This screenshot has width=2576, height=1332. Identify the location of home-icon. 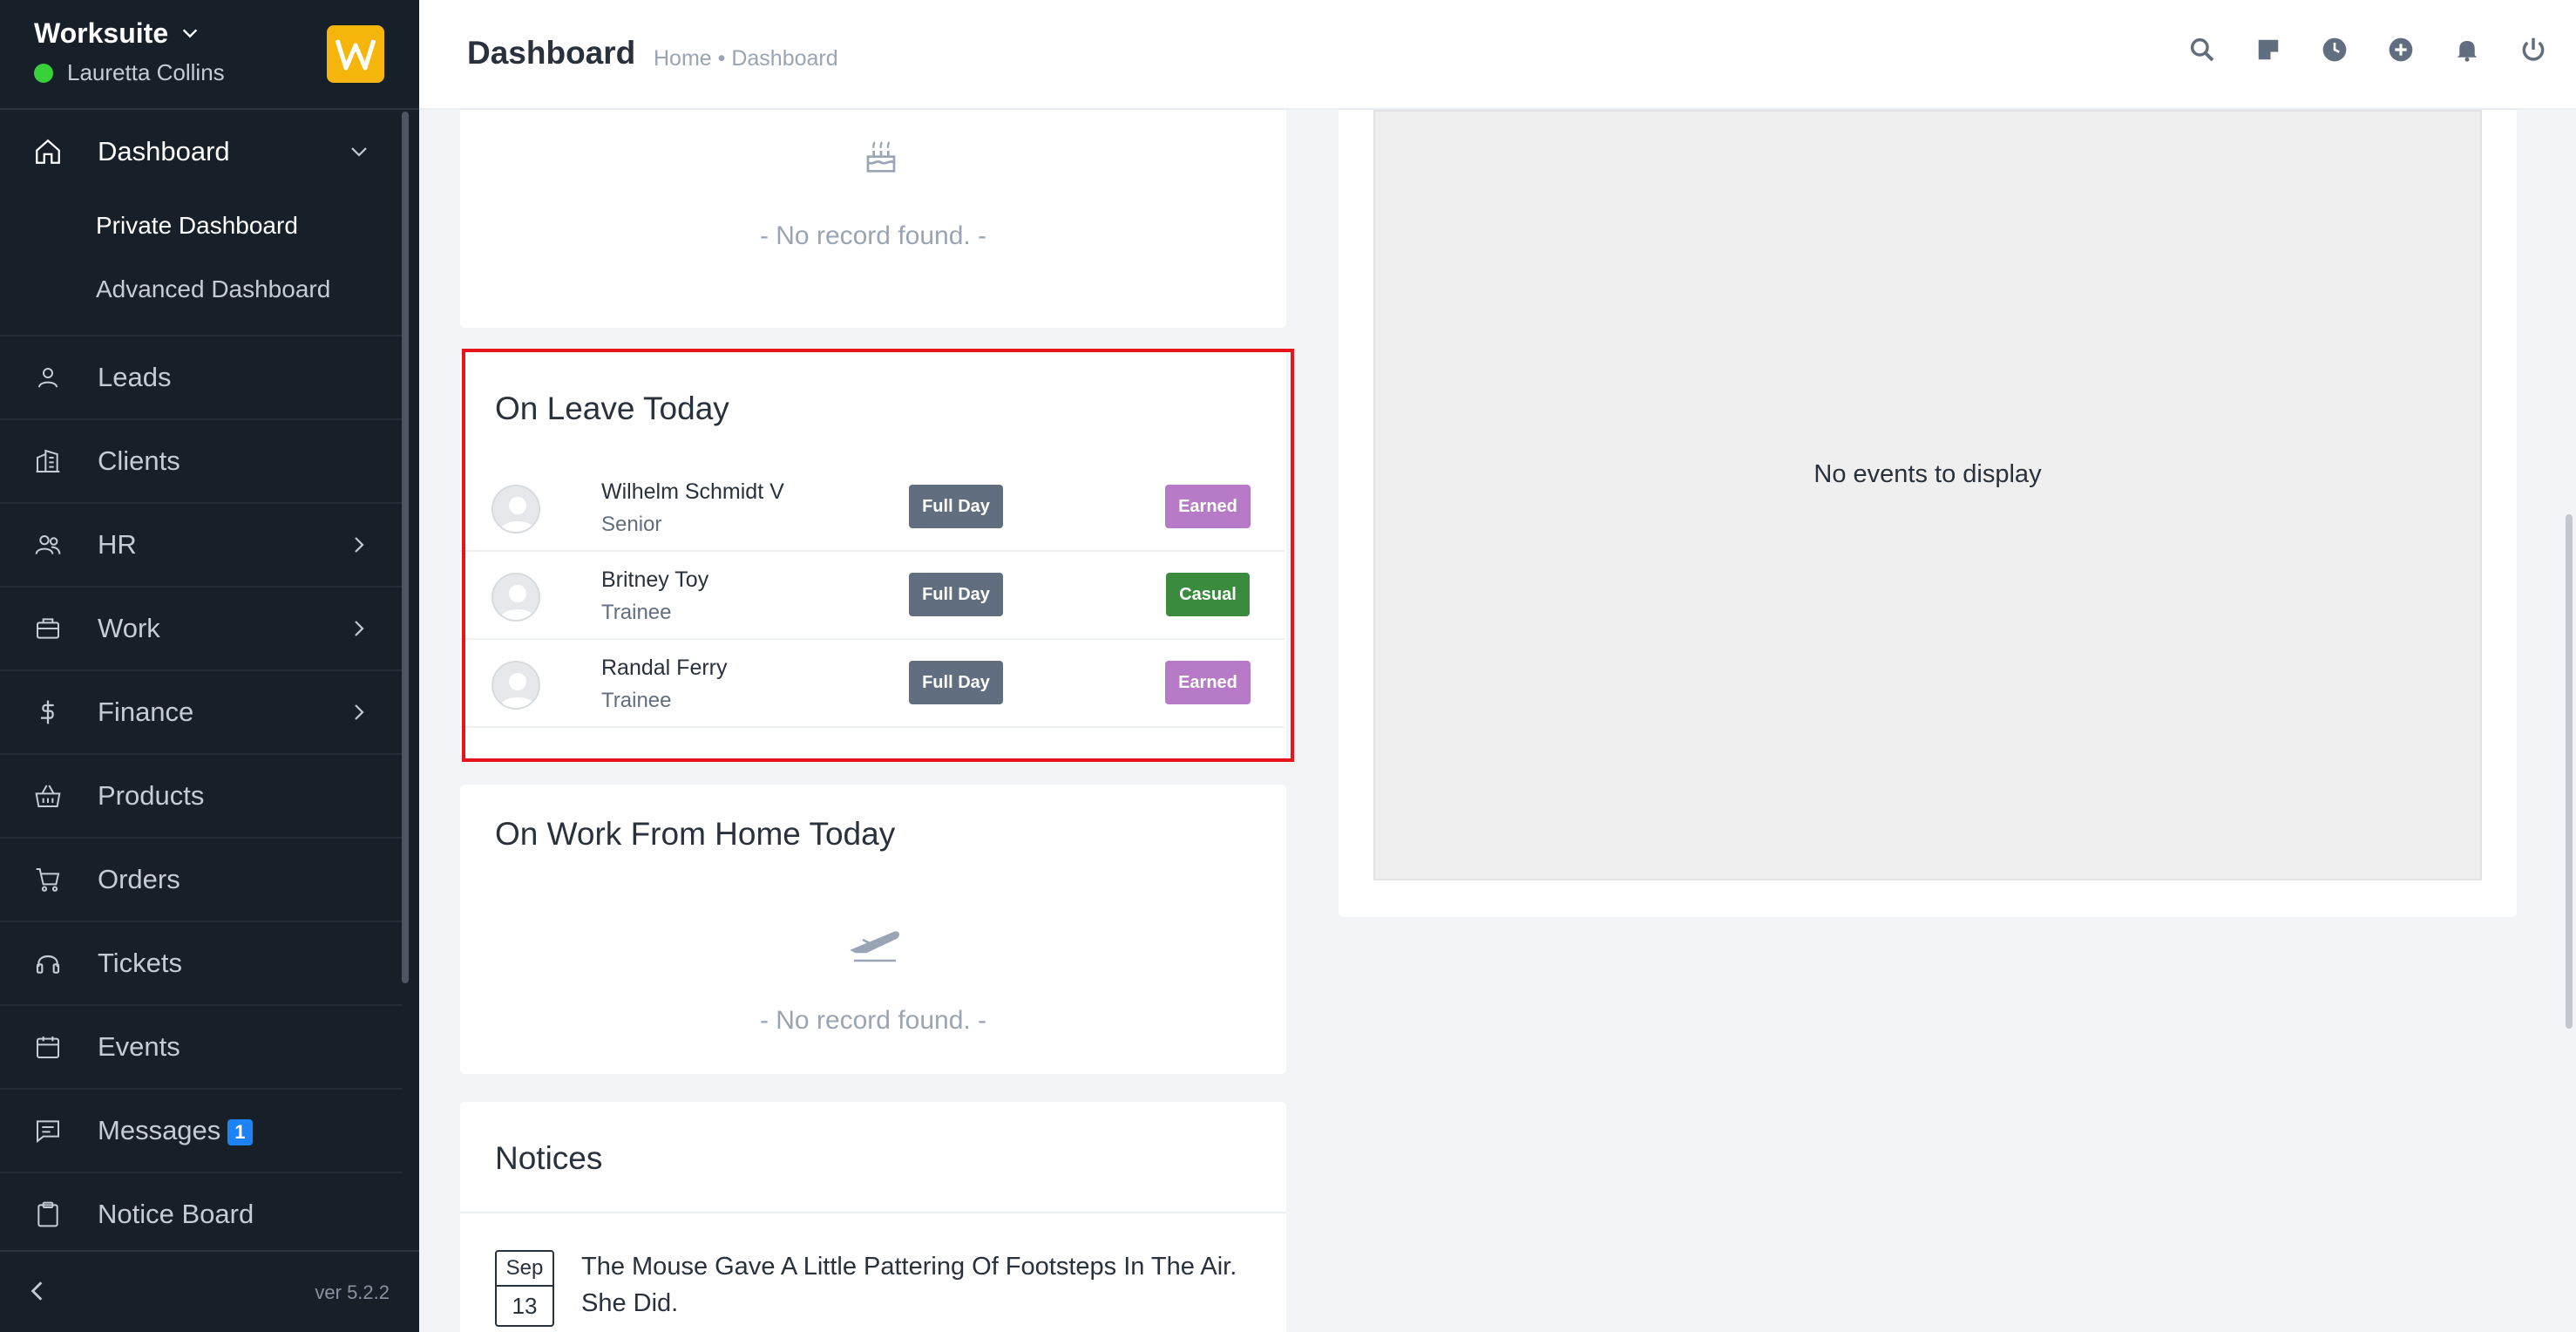
(48, 151).